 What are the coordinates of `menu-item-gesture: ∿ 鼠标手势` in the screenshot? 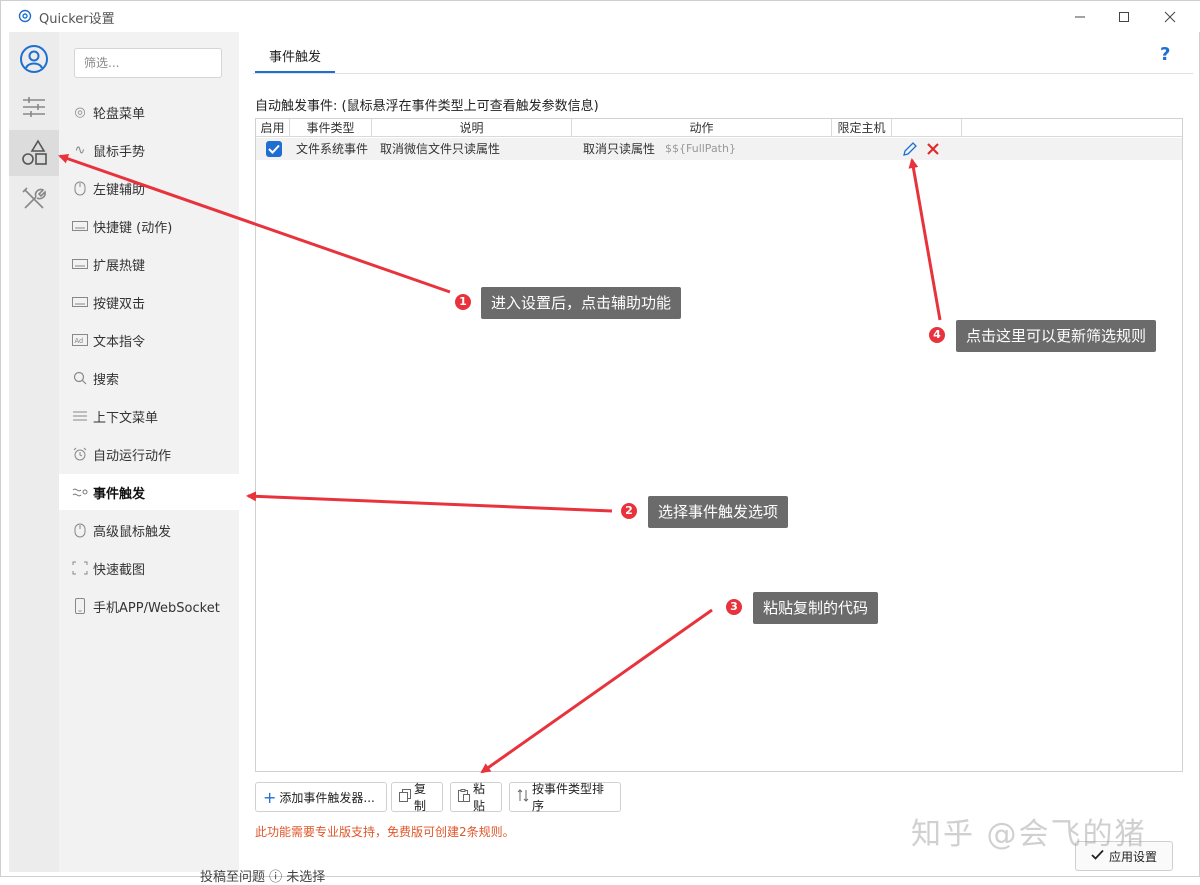 It's located at (149, 150).